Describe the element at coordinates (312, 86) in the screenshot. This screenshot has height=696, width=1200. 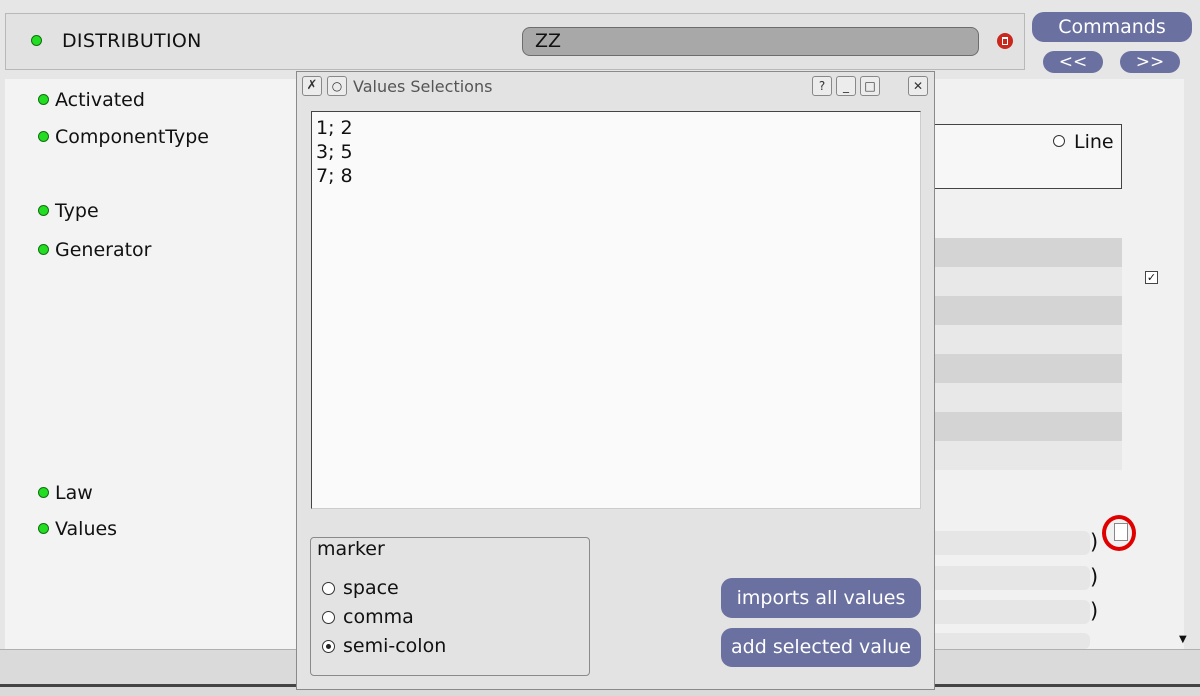
I see `app-menu-icon: ✗` at that location.